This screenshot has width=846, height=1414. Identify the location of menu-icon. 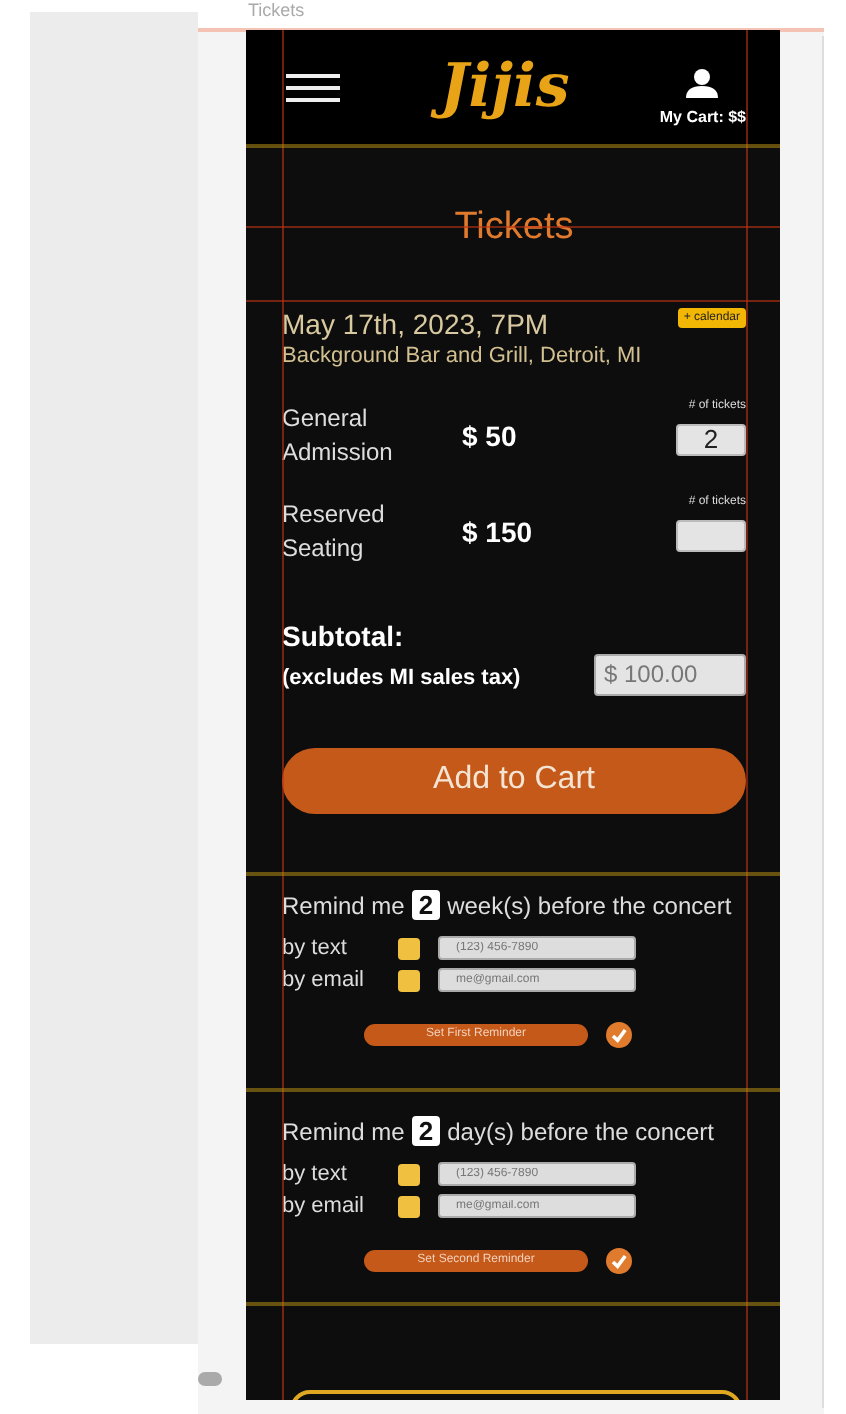
(313, 88).